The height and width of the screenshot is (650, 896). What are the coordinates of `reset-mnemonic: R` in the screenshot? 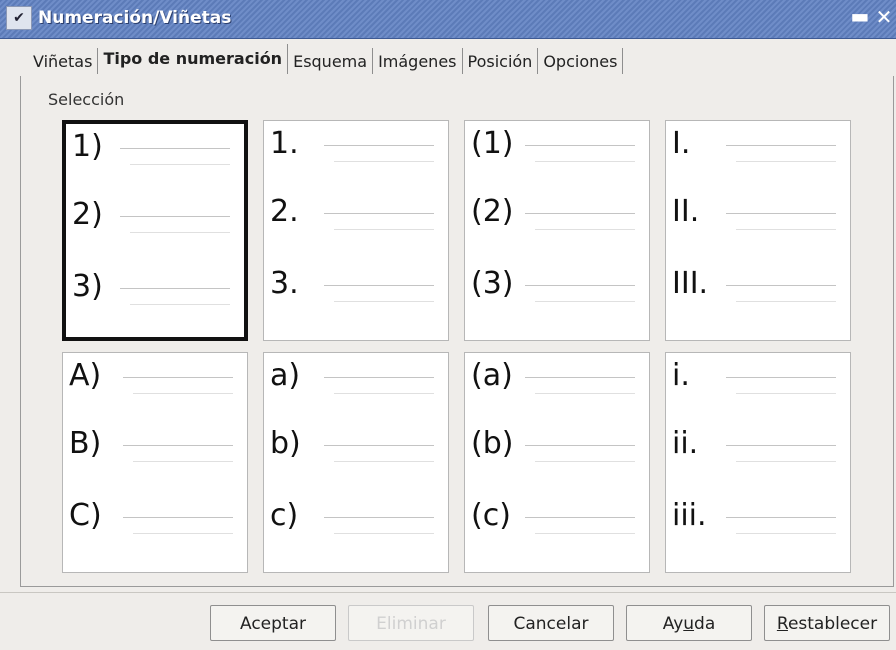 It's located at (782, 624).